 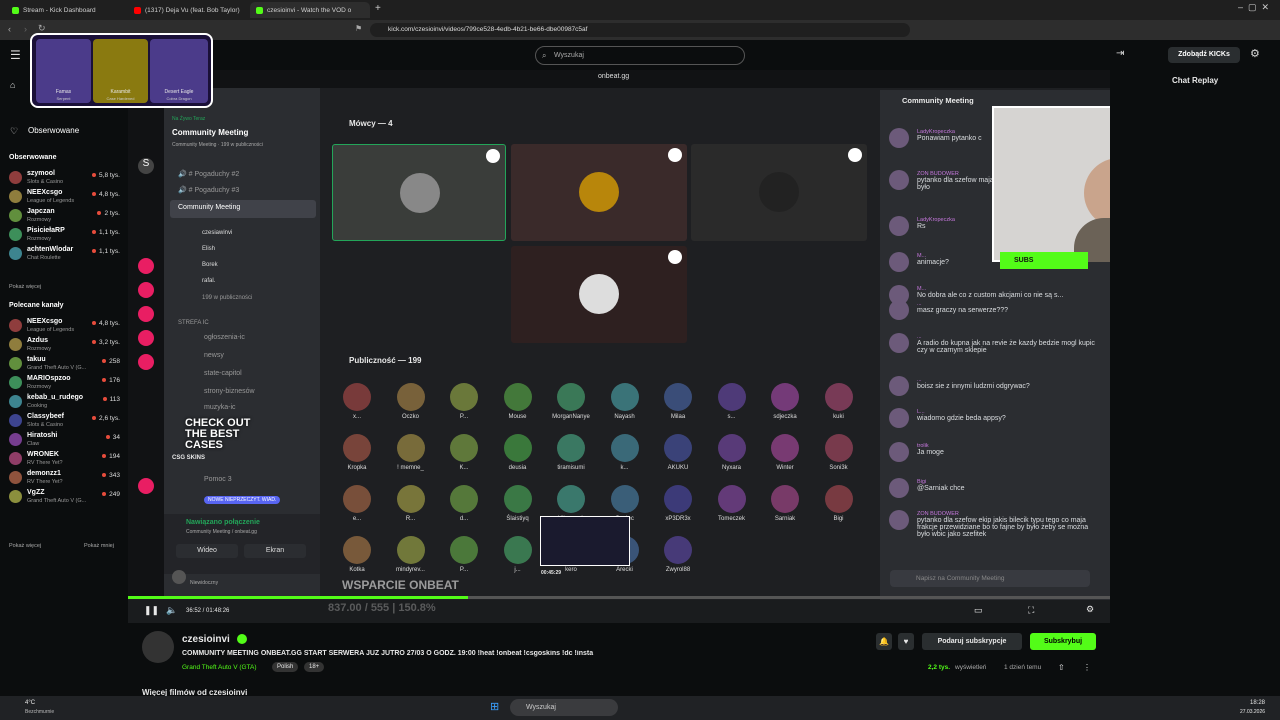 What do you see at coordinates (25, 546) in the screenshot?
I see `show-more-button: Pokaż więcej` at bounding box center [25, 546].